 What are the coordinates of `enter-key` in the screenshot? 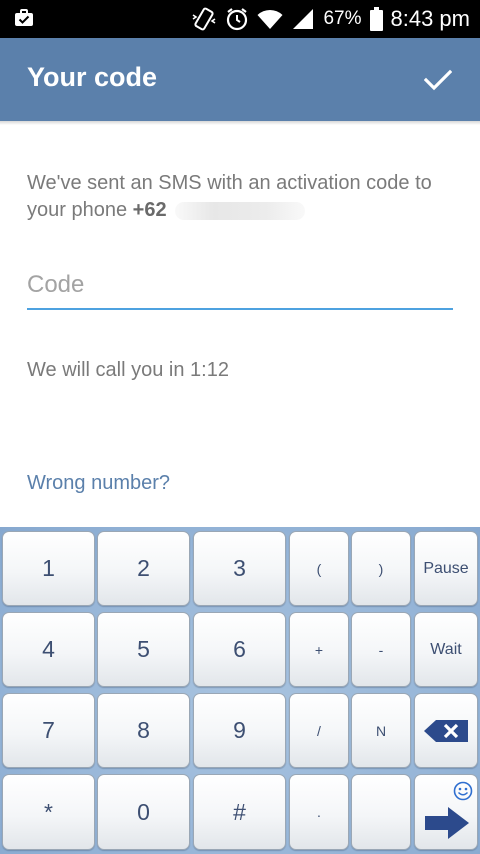 It's located at (446, 812).